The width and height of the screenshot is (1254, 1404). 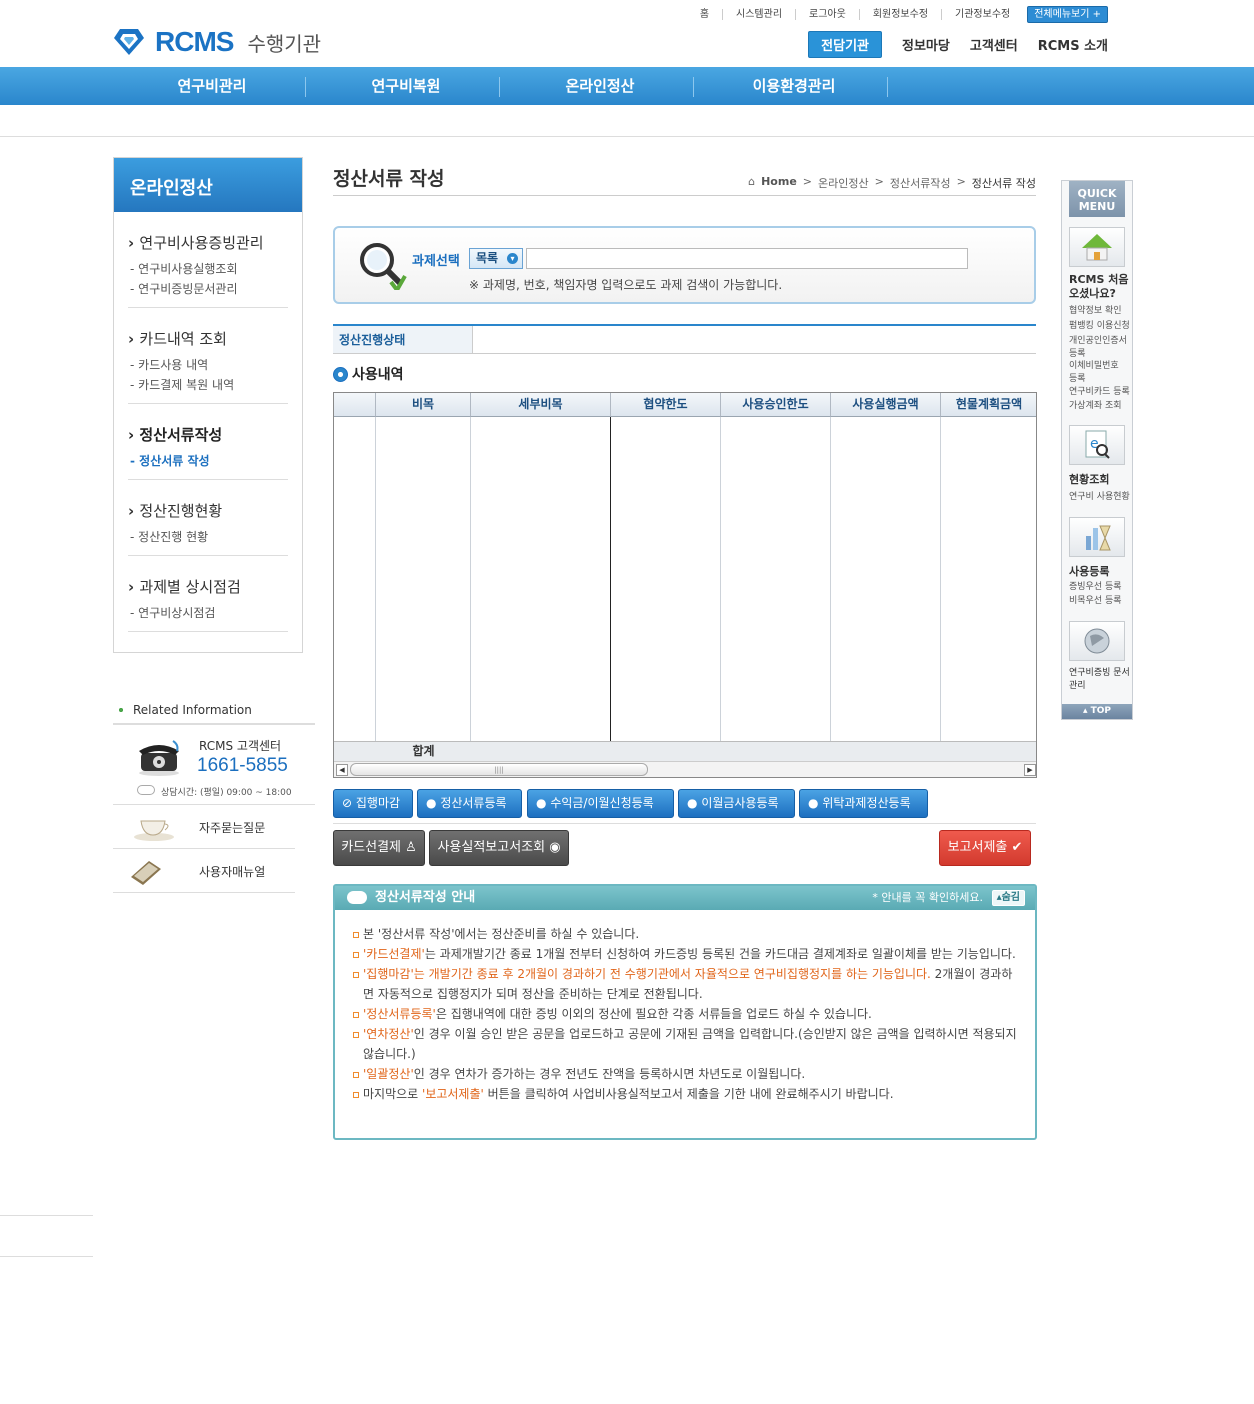 What do you see at coordinates (406, 86) in the screenshot?
I see `menu-budget-restore: 연구비복원` at bounding box center [406, 86].